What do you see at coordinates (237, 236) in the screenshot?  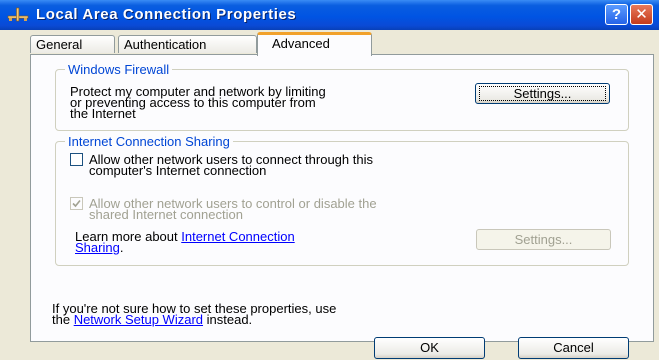 I see `ics-help-link: Internet Connection` at bounding box center [237, 236].